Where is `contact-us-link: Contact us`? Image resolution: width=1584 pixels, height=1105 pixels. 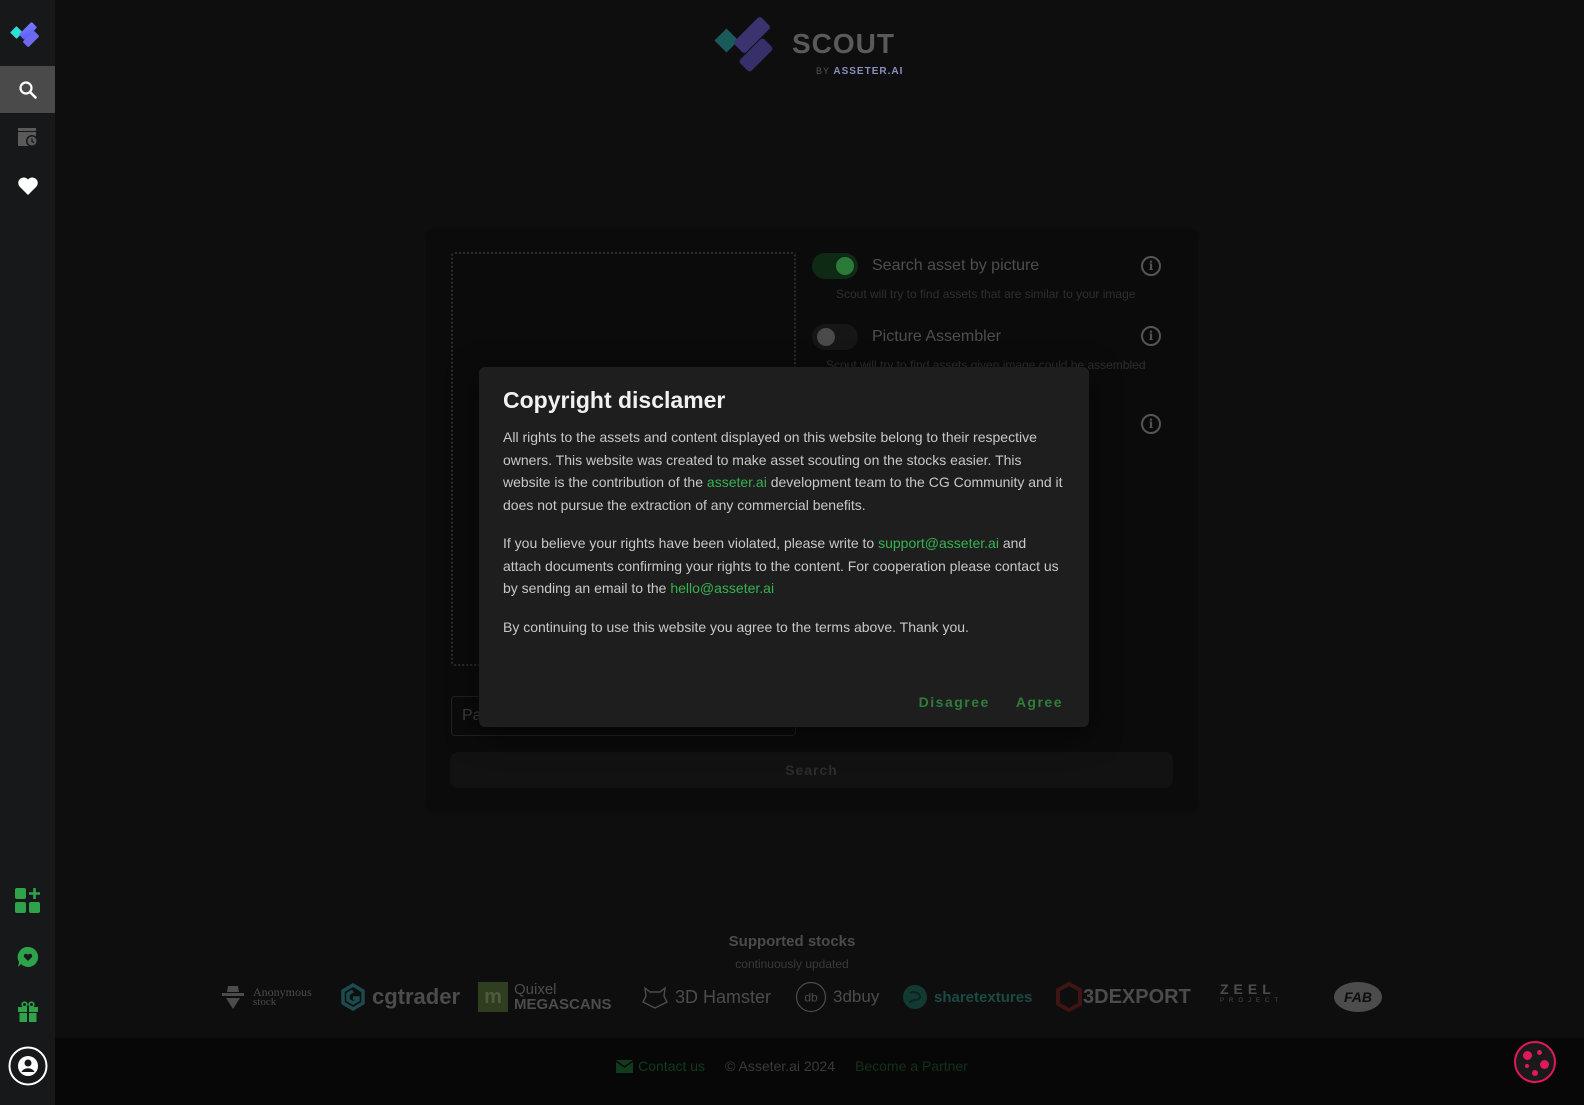
contact-us-link: Contact us is located at coordinates (660, 1066).